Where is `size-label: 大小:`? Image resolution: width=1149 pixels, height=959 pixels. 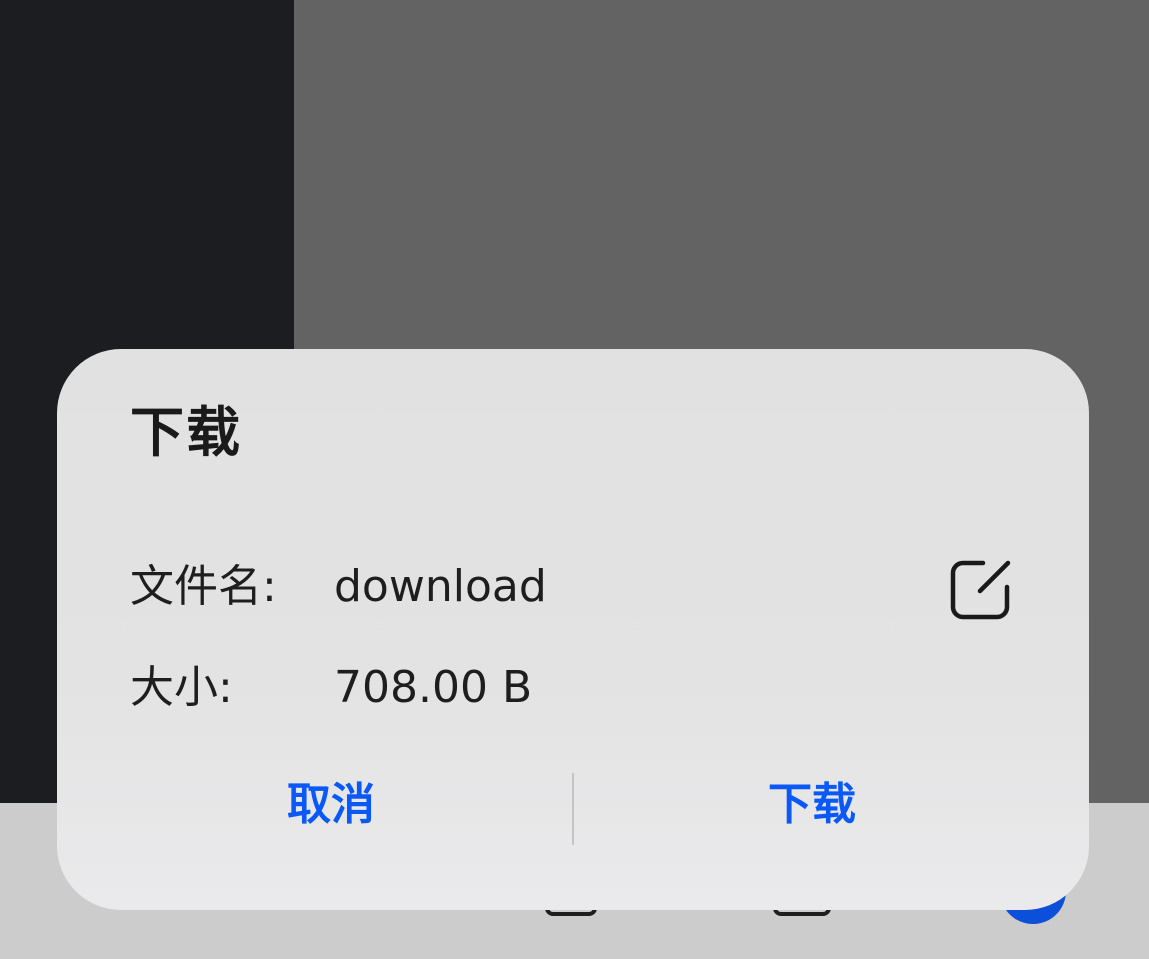
size-label: 大小: is located at coordinates (181, 687).